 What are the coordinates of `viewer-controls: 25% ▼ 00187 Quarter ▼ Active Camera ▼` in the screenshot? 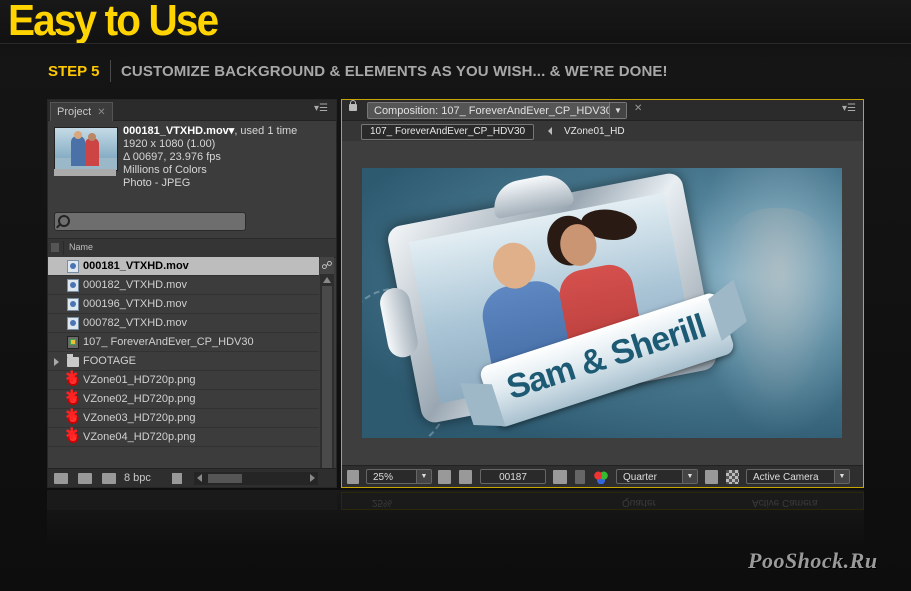 It's located at (602, 476).